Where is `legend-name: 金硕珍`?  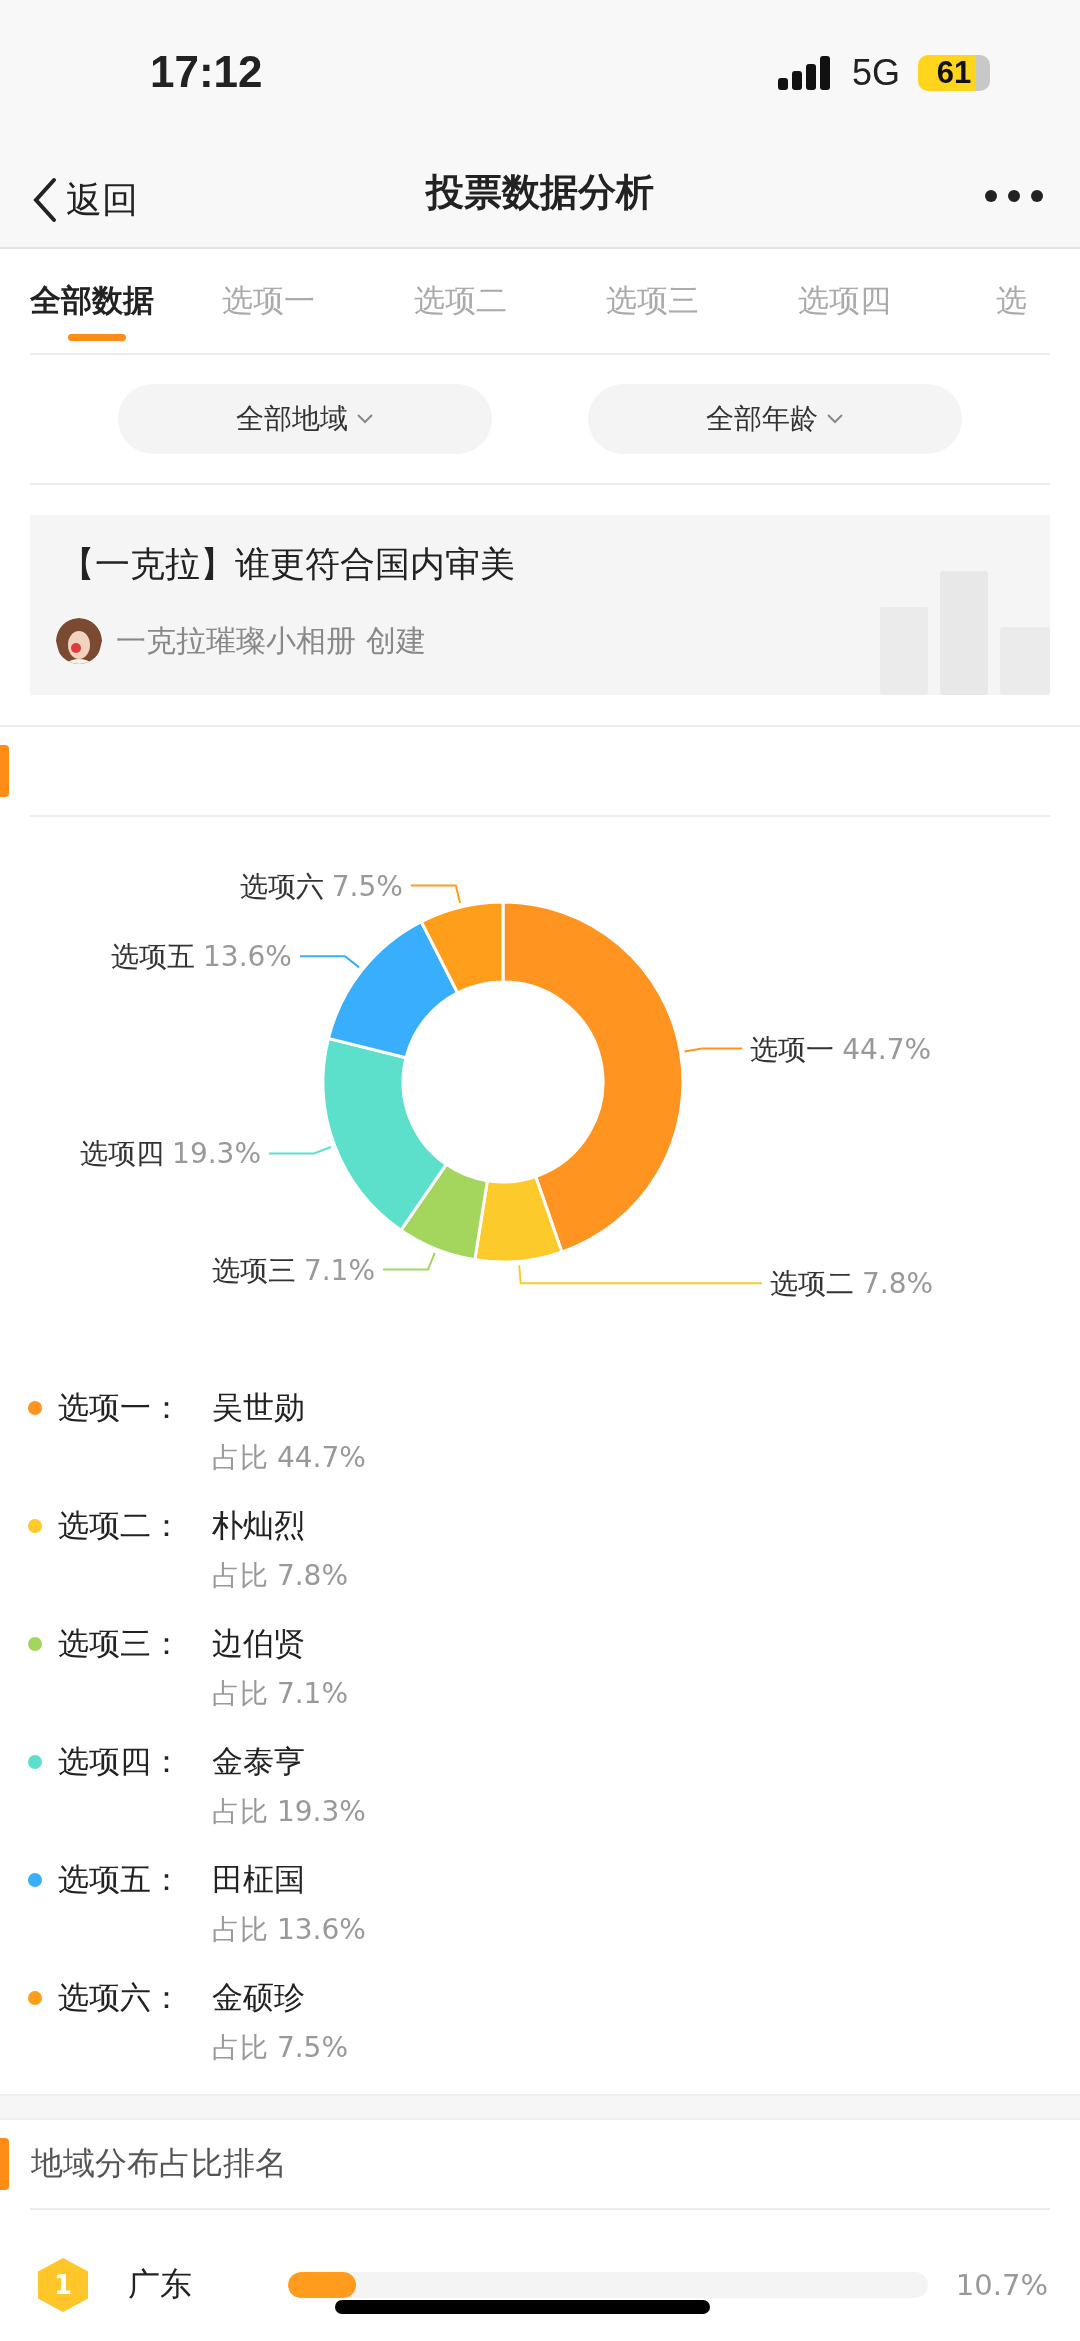
legend-name: 金硕珍 is located at coordinates (259, 1997).